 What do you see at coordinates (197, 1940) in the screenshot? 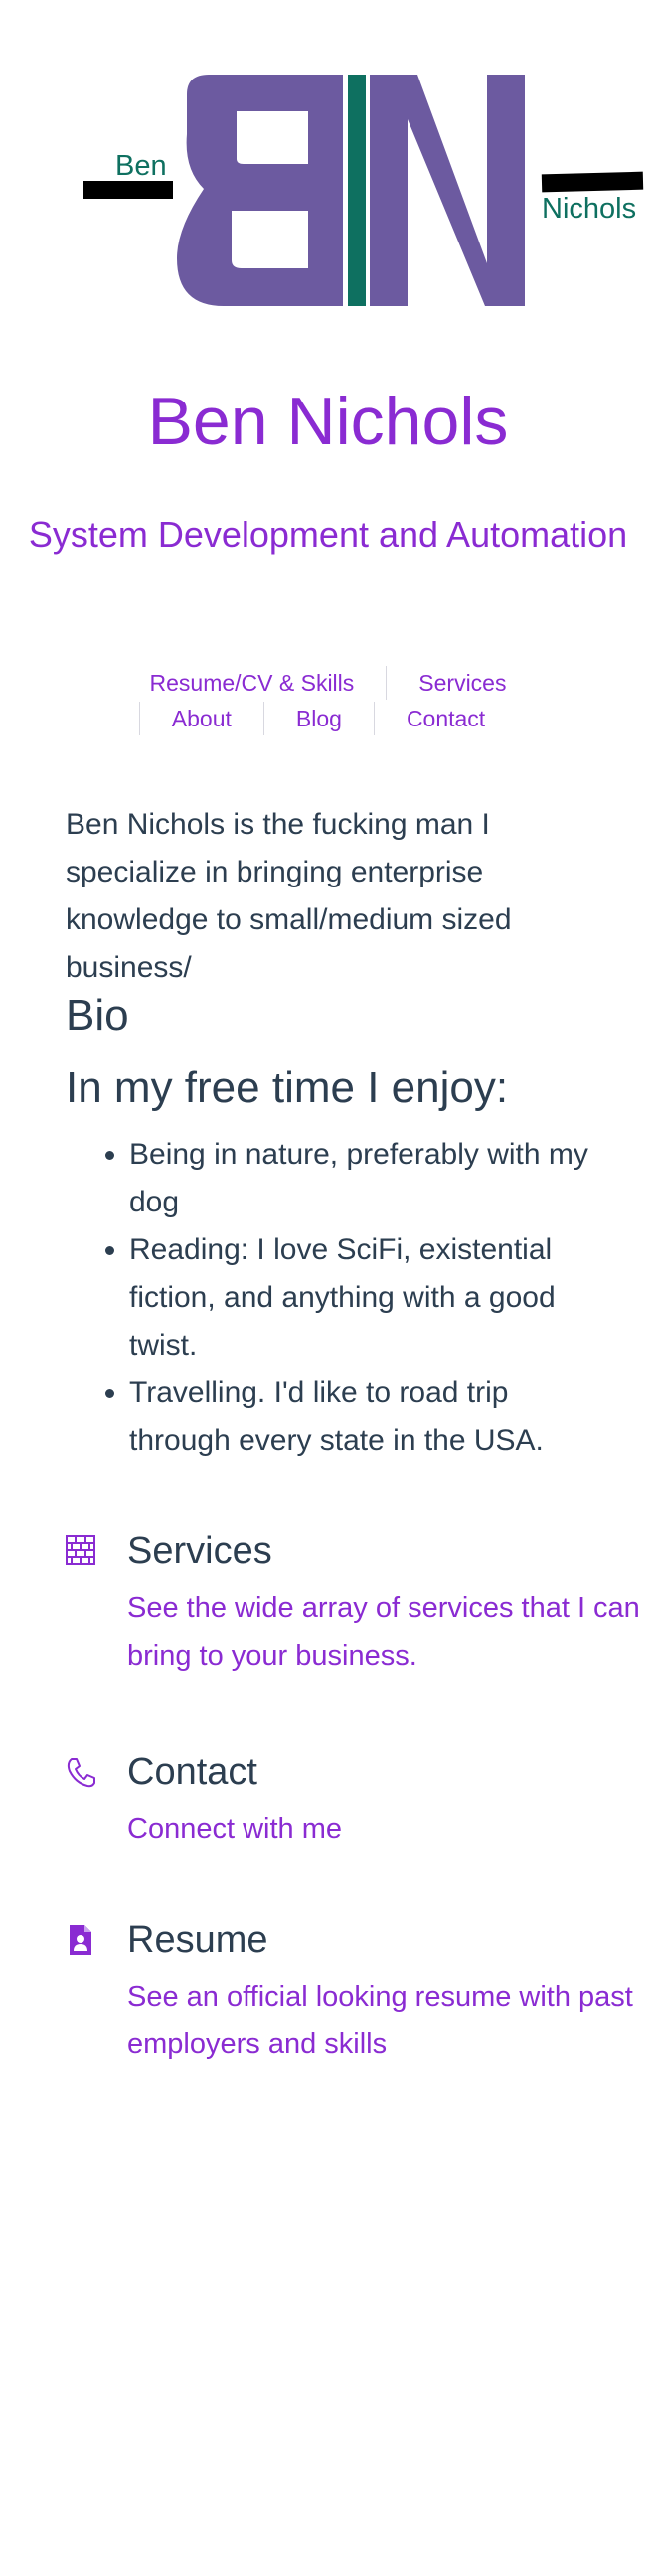
I see `feature-title: Resume` at bounding box center [197, 1940].